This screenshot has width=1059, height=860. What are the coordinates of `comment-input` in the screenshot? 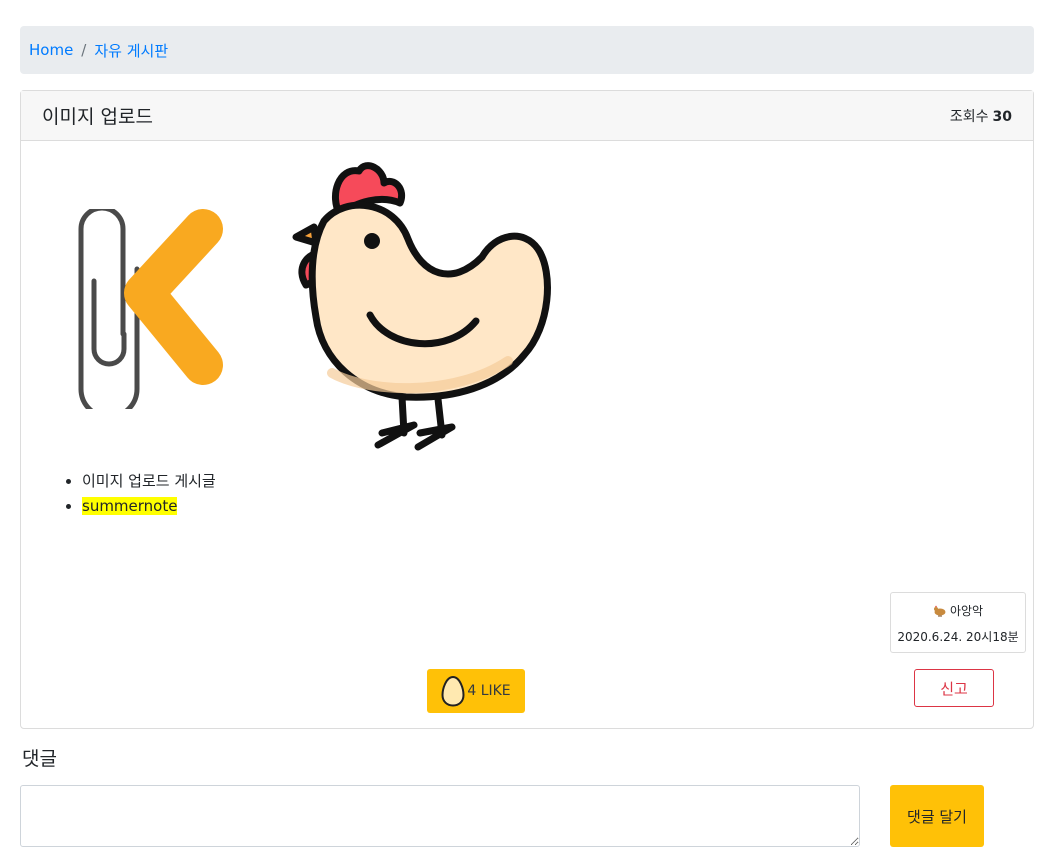 It's located at (440, 816).